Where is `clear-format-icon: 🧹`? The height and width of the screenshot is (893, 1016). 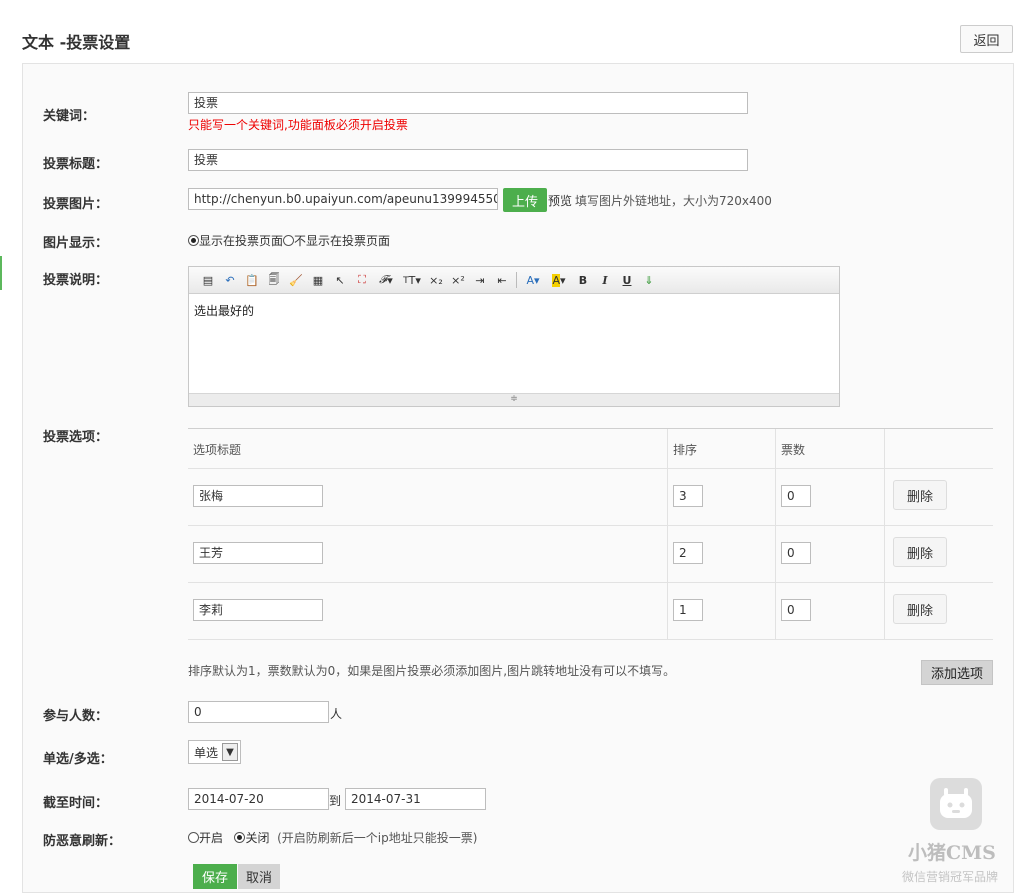
clear-format-icon: 🧹 is located at coordinates (296, 280).